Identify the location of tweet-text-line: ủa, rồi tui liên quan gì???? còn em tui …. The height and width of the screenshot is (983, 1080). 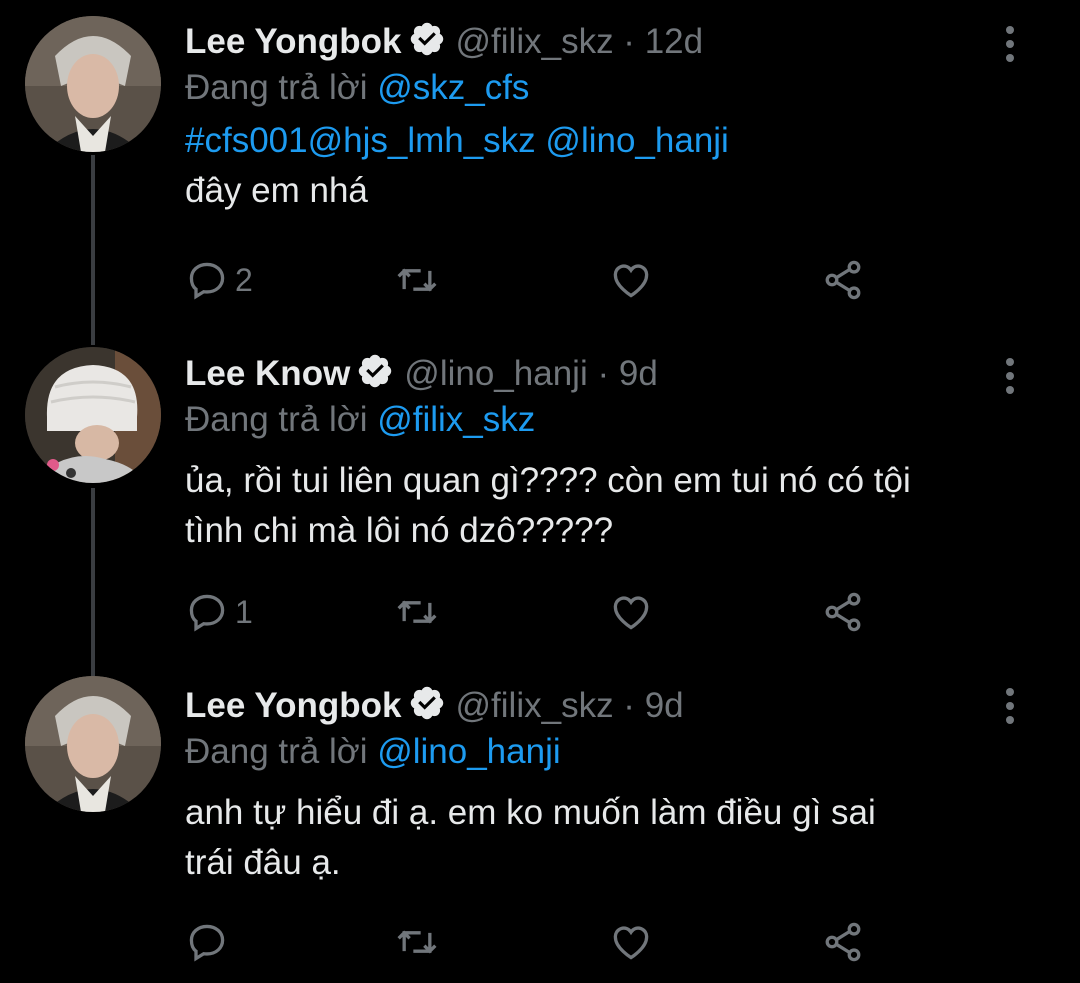
(548, 480).